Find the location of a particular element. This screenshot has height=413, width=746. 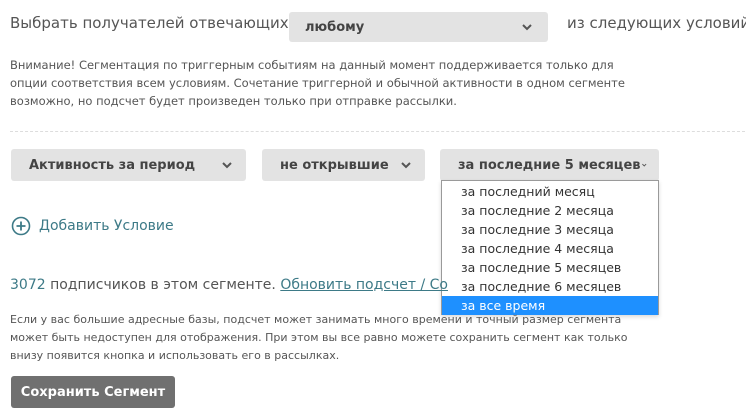

timeframe-option: за последние 3 месяца is located at coordinates (550, 229).